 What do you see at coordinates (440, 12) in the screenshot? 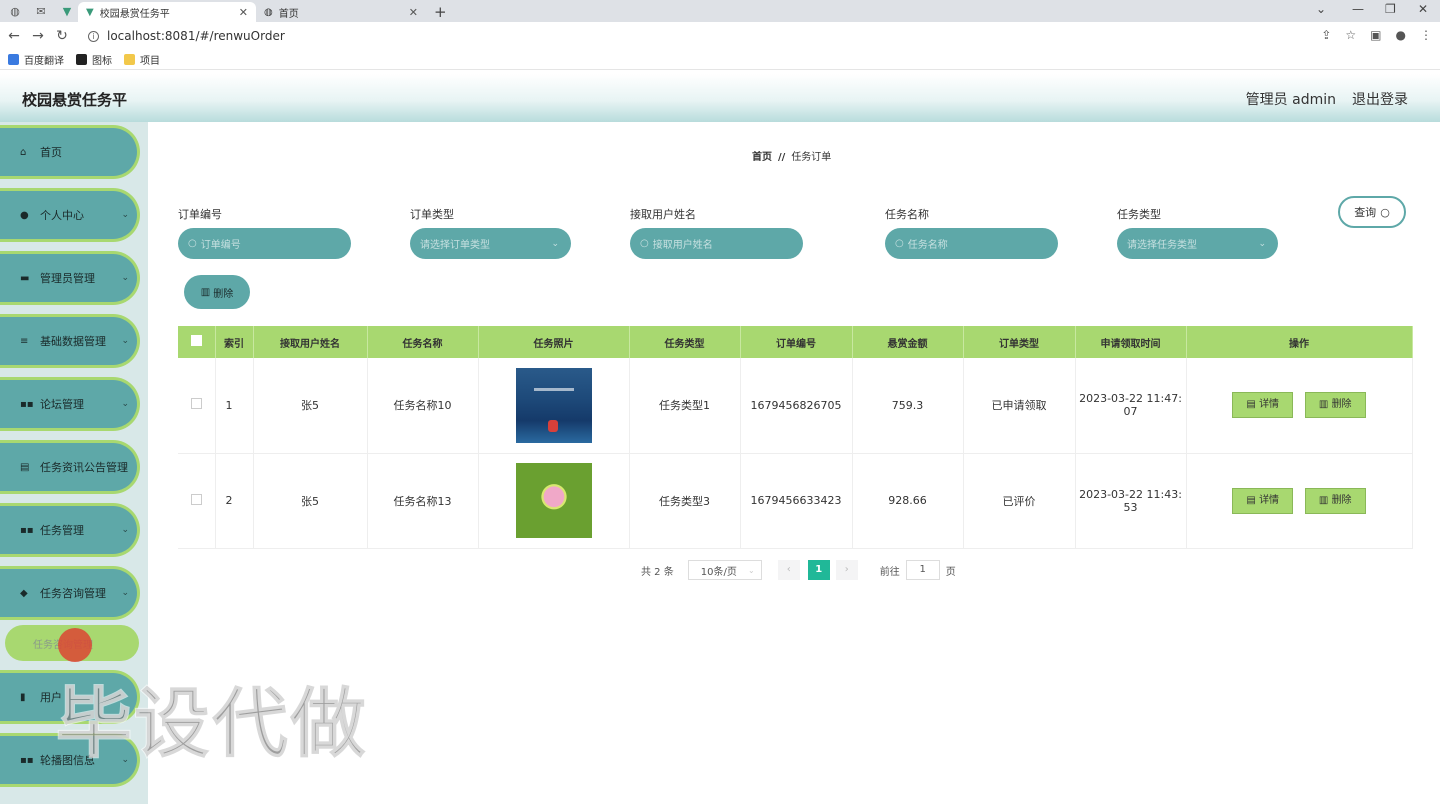
I see `new-tab-icon: +` at bounding box center [440, 12].